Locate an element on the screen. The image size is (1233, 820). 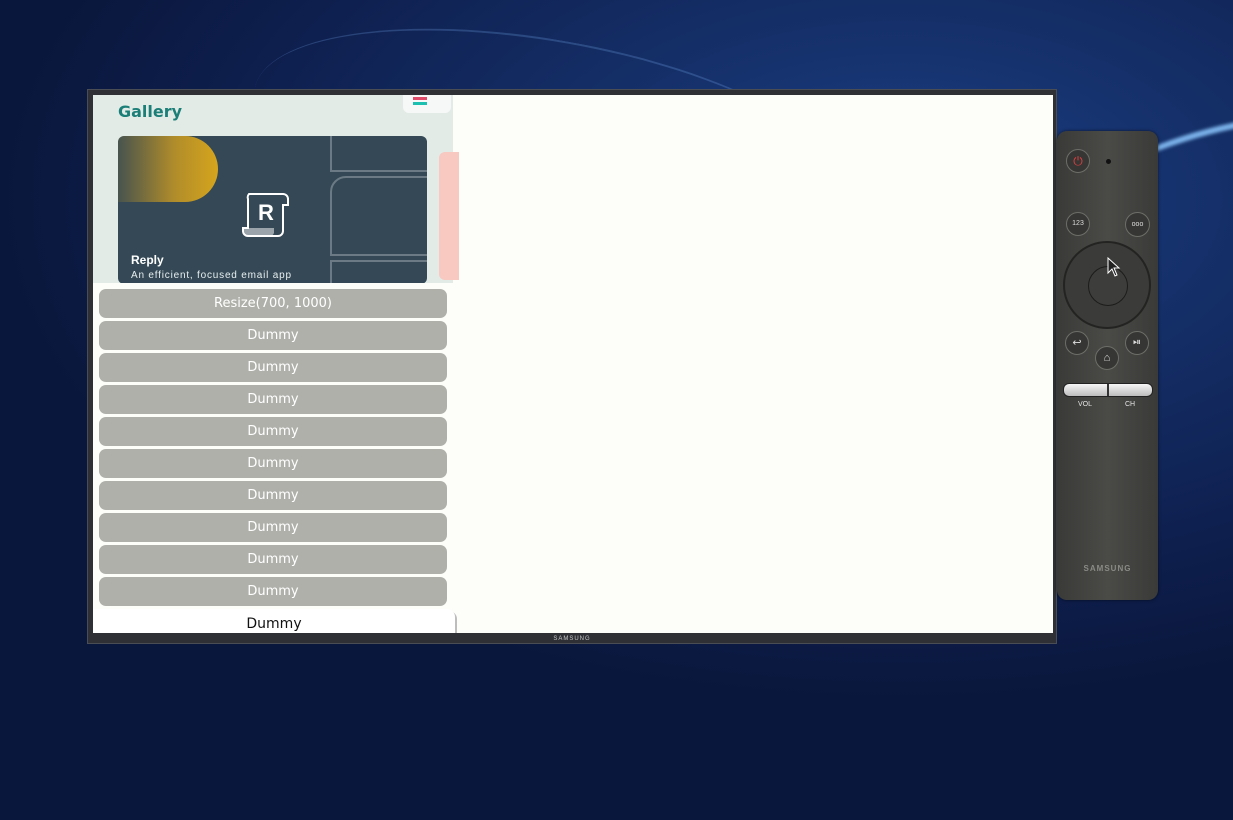
home-icon: ⌂ is located at coordinates (1107, 358).